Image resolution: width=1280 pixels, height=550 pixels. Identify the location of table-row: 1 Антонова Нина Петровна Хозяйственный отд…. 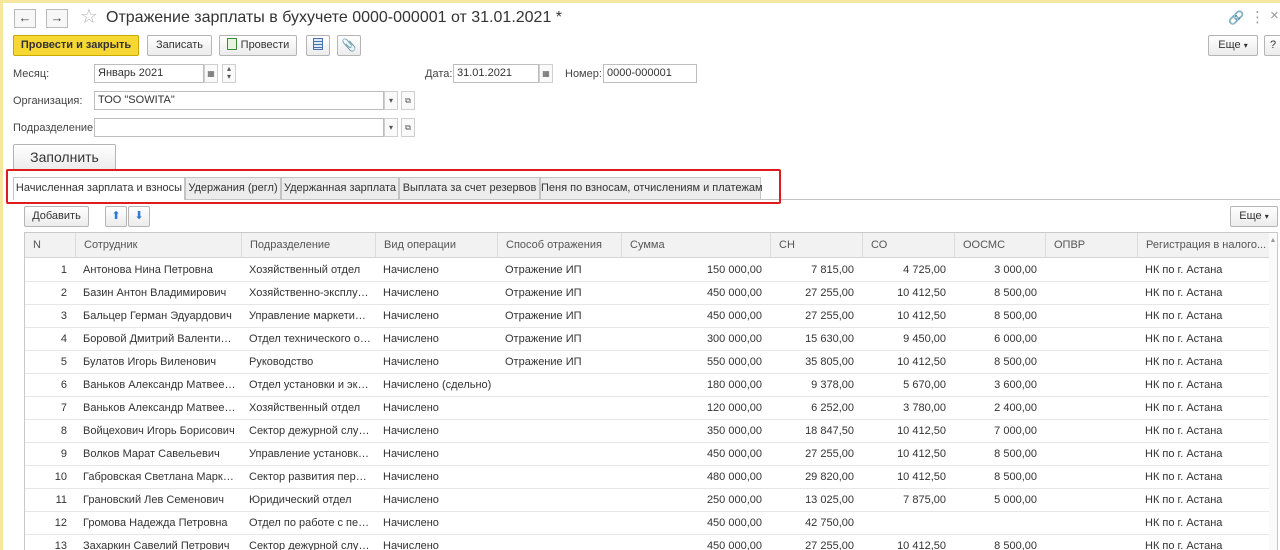
(651, 270).